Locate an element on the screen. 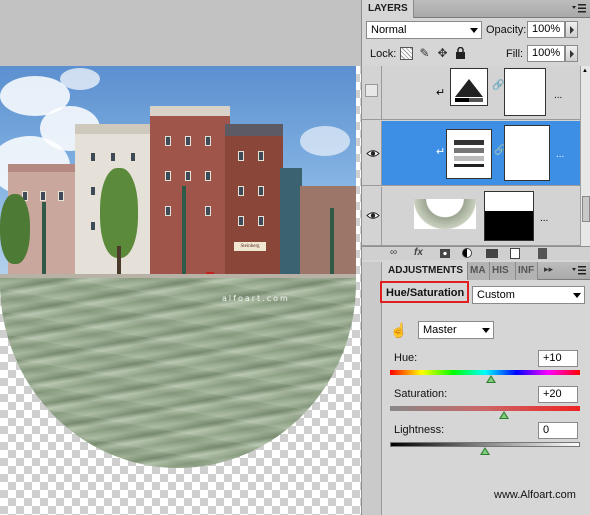  saturation-slider-thumb is located at coordinates (504, 415).